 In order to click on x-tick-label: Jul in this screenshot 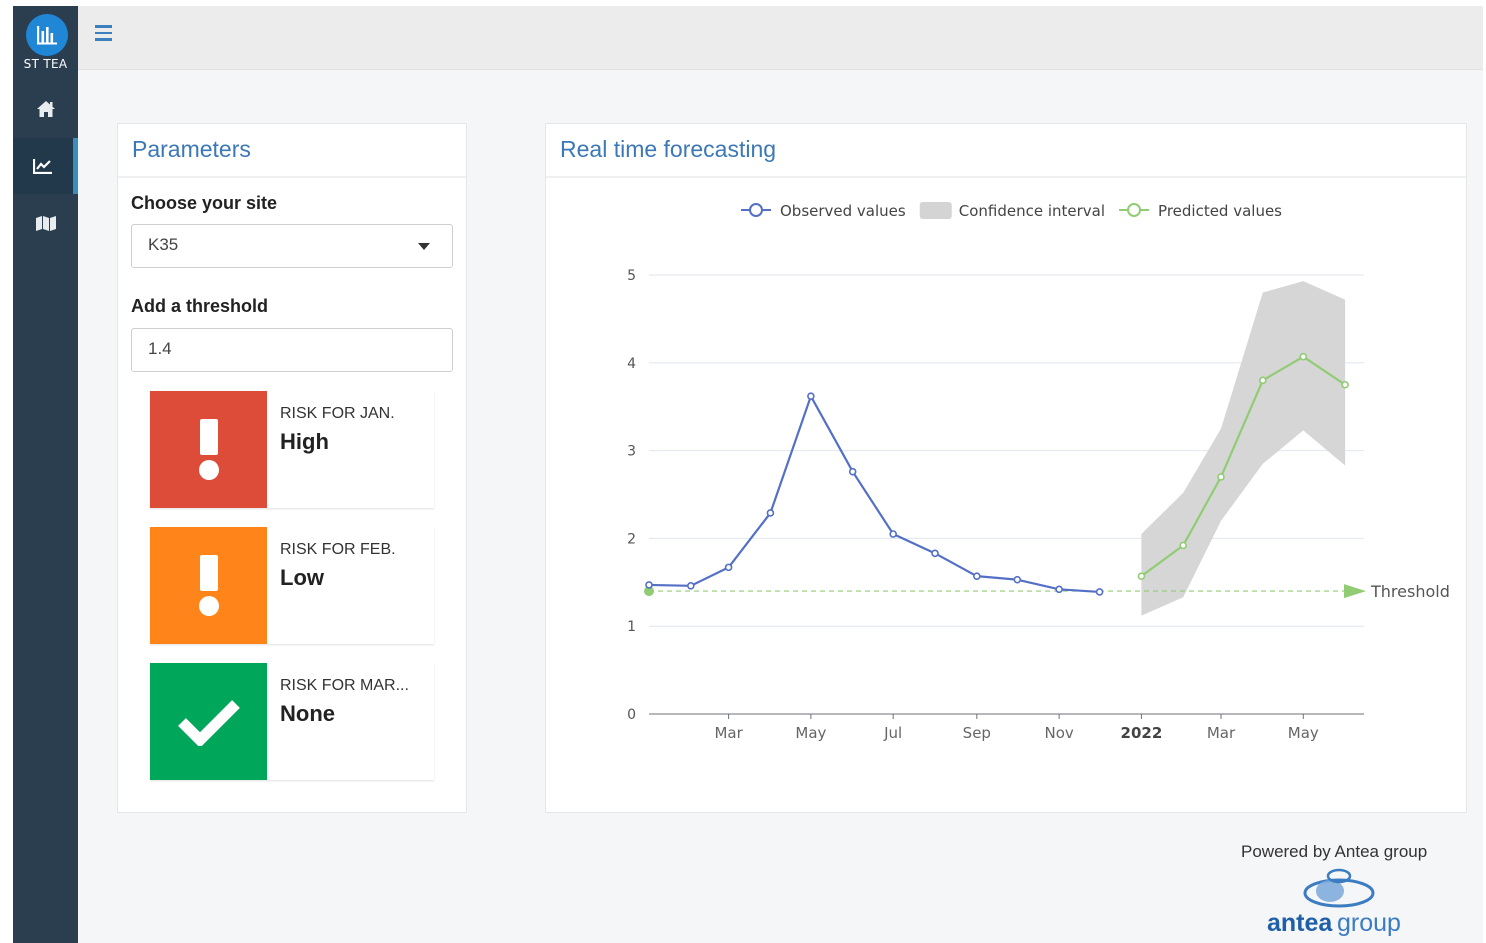, I will do `click(892, 733)`.